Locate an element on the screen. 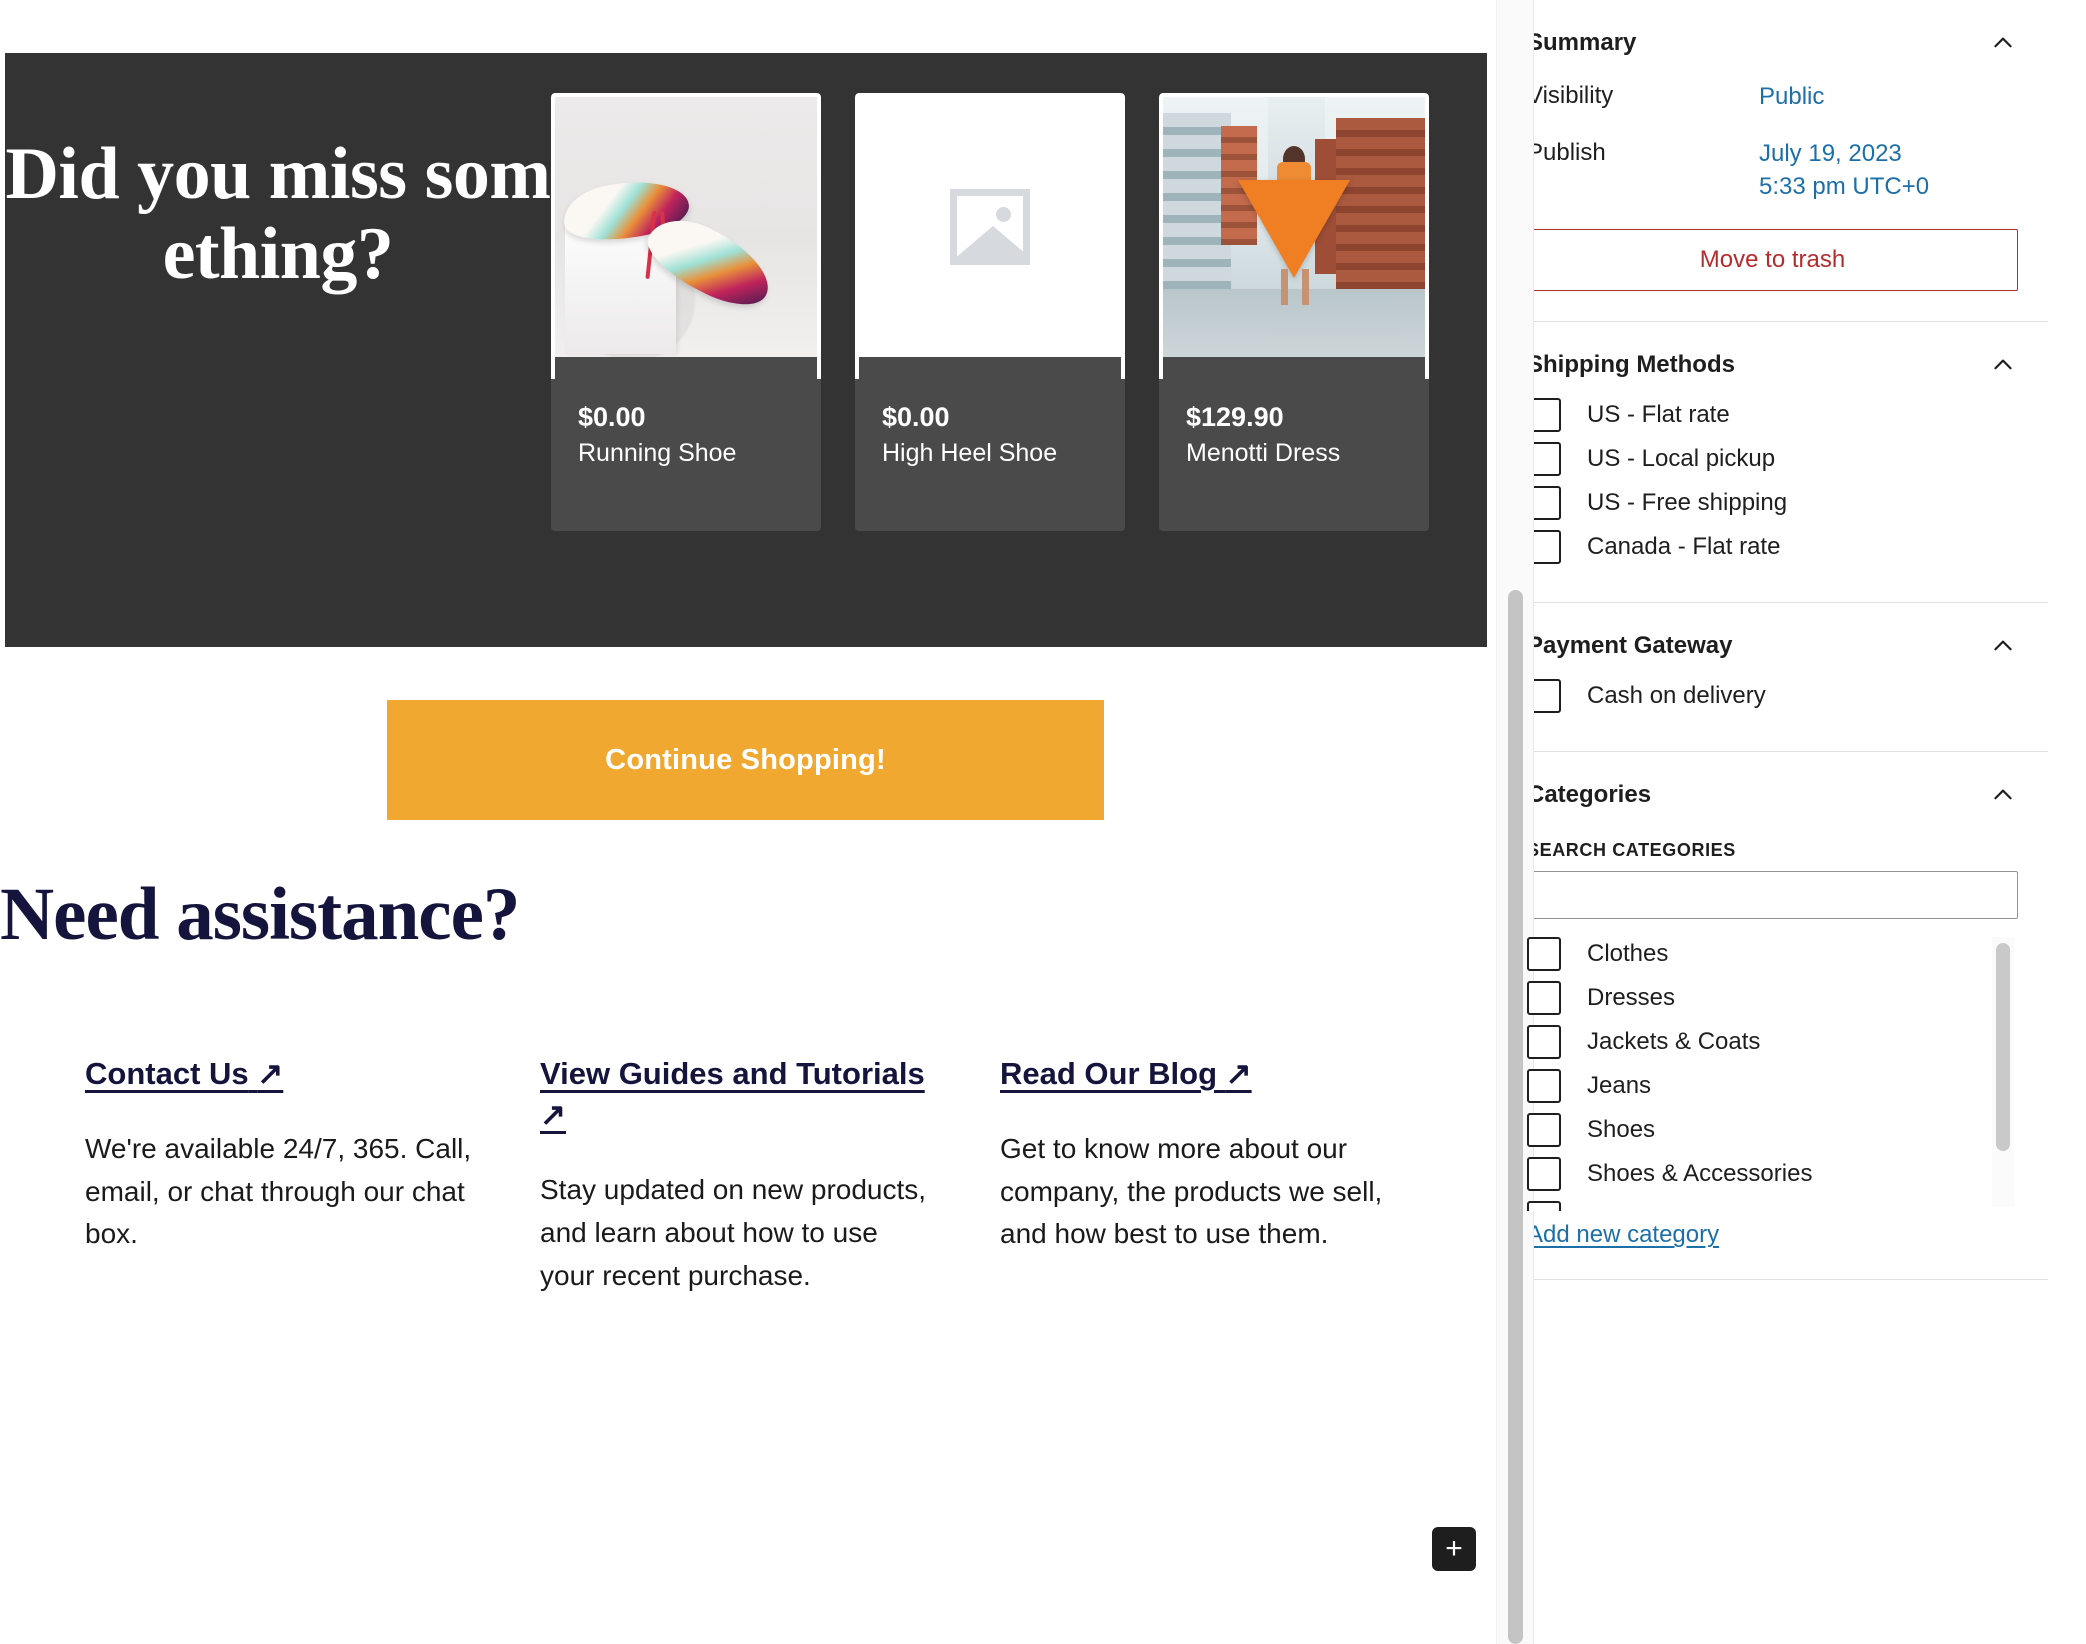 Image resolution: width=2086 pixels, height=1644 pixels. visibility-label: Visibility is located at coordinates (1570, 95).